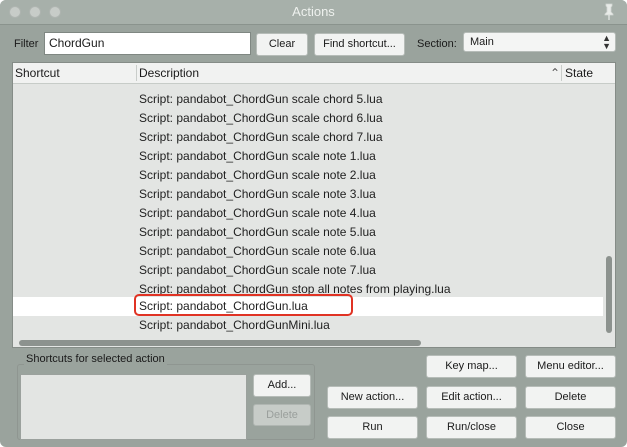  Describe the element at coordinates (234, 325) in the screenshot. I see `list-item-label: Script: pandabot_ChordGunMini.lua` at that location.